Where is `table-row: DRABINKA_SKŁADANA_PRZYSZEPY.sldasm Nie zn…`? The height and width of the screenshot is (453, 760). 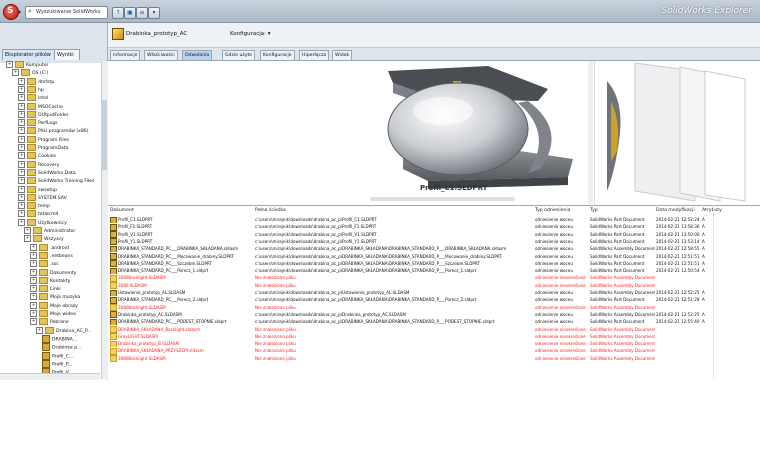
table-row: DRABINKA_SKŁADANA_PRZYSZEPY.sldasm Nie zn… is located at coordinates (410, 351).